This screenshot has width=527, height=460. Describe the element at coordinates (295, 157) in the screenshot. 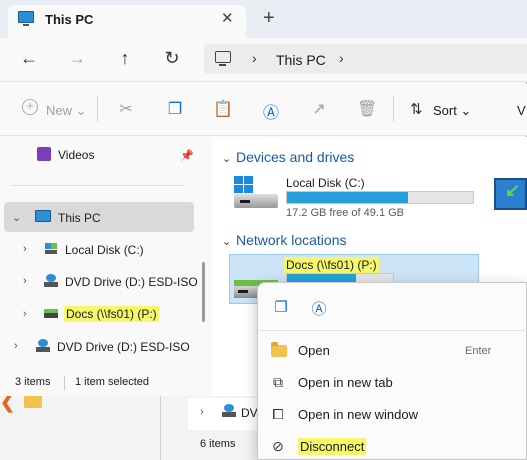

I see `section-devices-and-drives: Devices and drives` at that location.